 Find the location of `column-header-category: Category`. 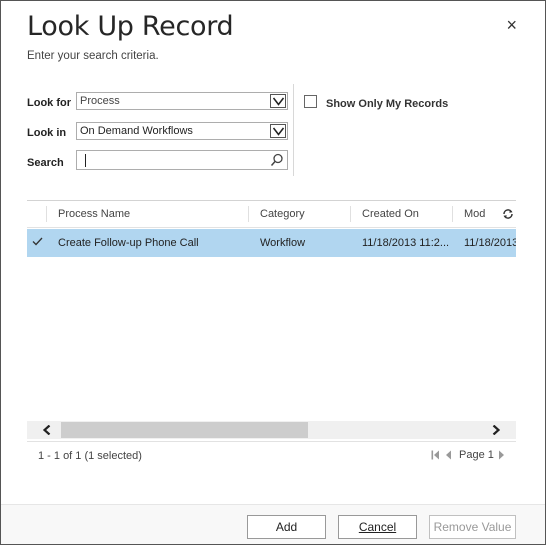

column-header-category: Category is located at coordinates (282, 214).